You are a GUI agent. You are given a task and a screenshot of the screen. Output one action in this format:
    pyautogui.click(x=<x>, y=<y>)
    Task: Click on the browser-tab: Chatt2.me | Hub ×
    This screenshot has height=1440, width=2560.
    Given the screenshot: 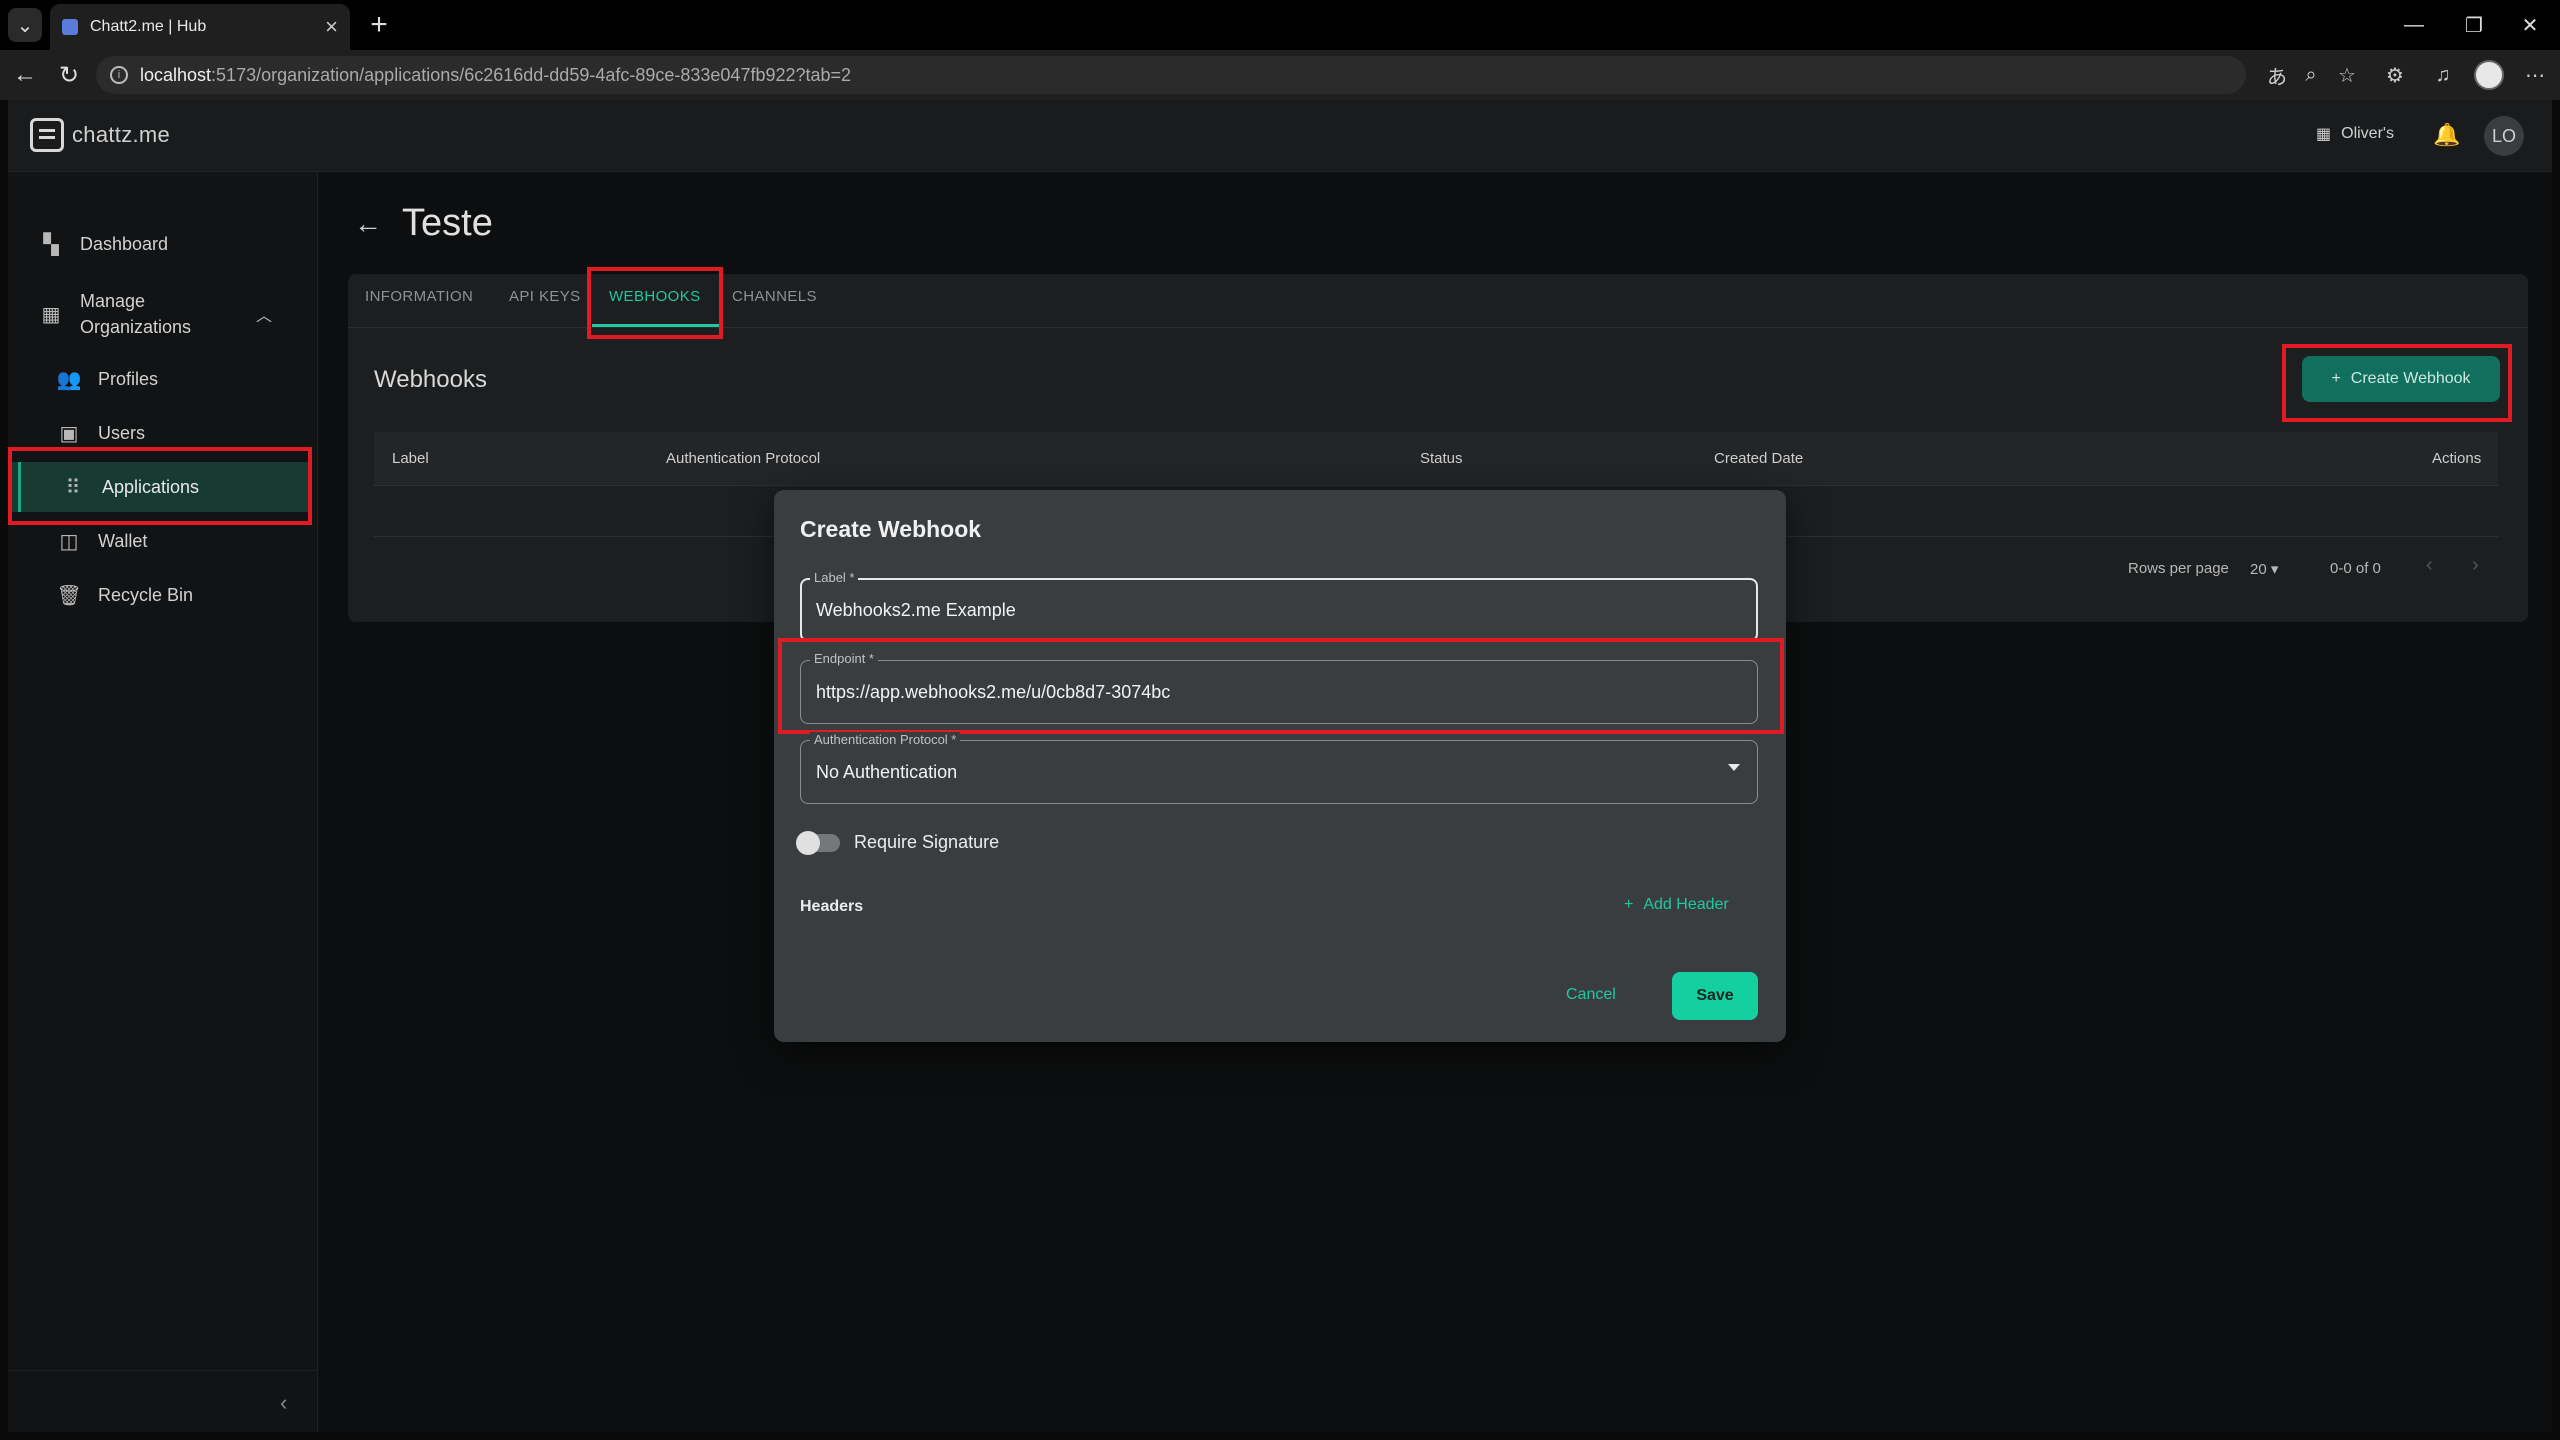 What is the action you would take?
    pyautogui.click(x=200, y=27)
    